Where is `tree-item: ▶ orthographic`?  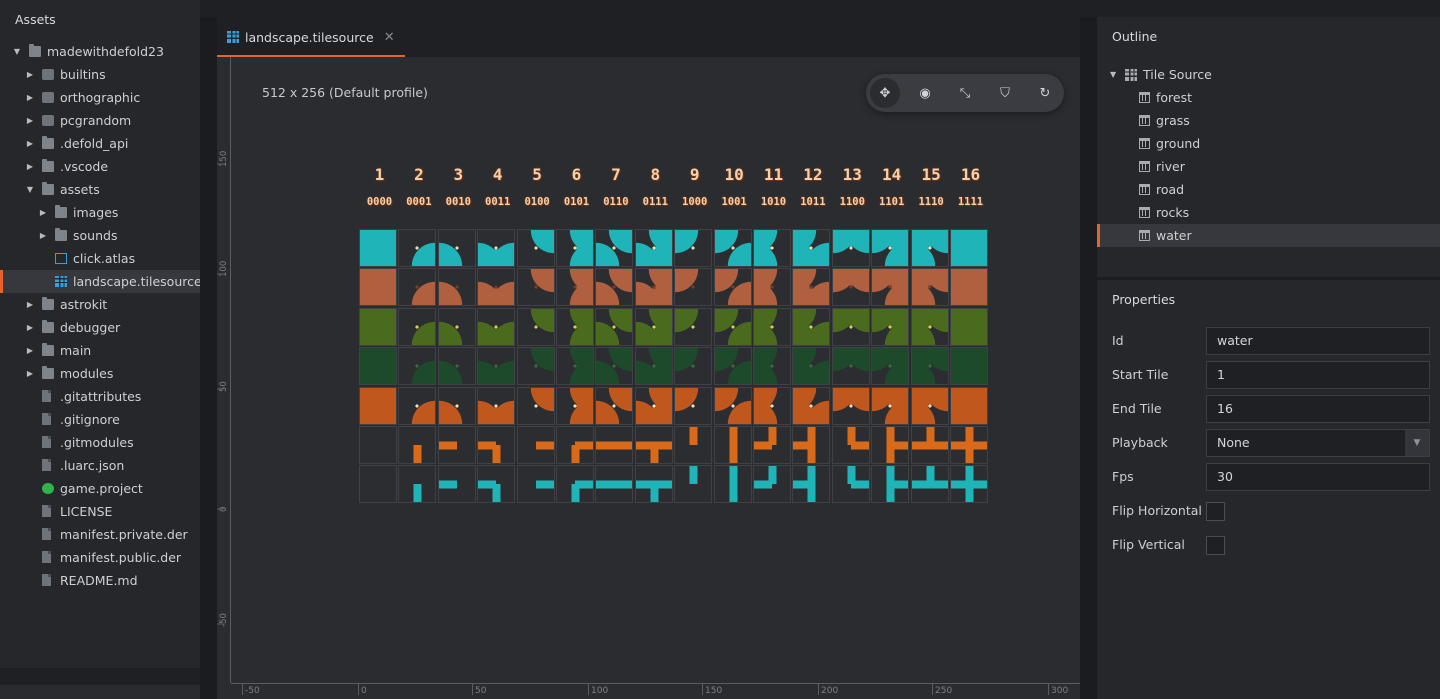 tree-item: ▶ orthographic is located at coordinates (100, 97).